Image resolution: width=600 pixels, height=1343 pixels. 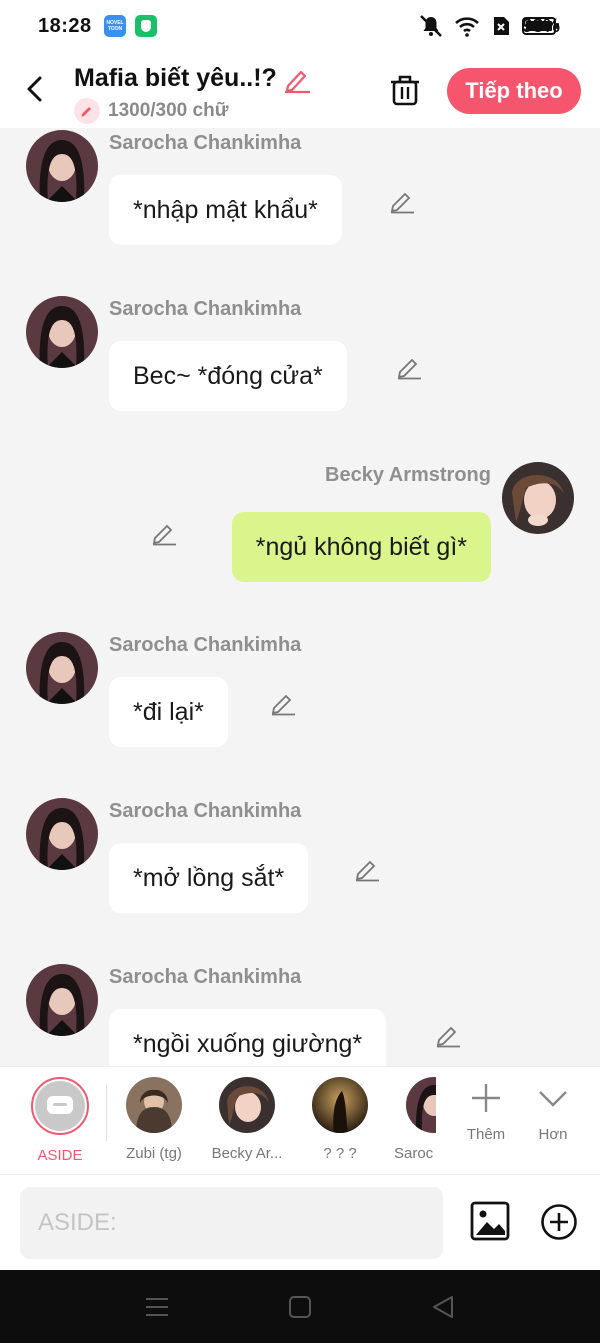 What do you see at coordinates (106, 1113) in the screenshot?
I see `divider` at bounding box center [106, 1113].